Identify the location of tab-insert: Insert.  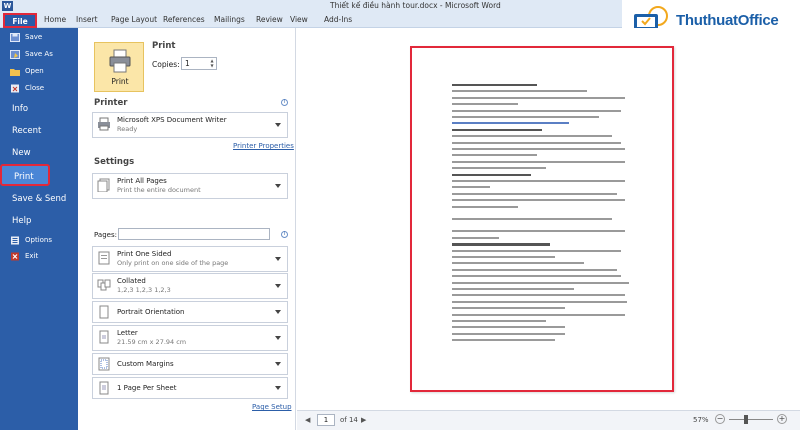
(87, 19).